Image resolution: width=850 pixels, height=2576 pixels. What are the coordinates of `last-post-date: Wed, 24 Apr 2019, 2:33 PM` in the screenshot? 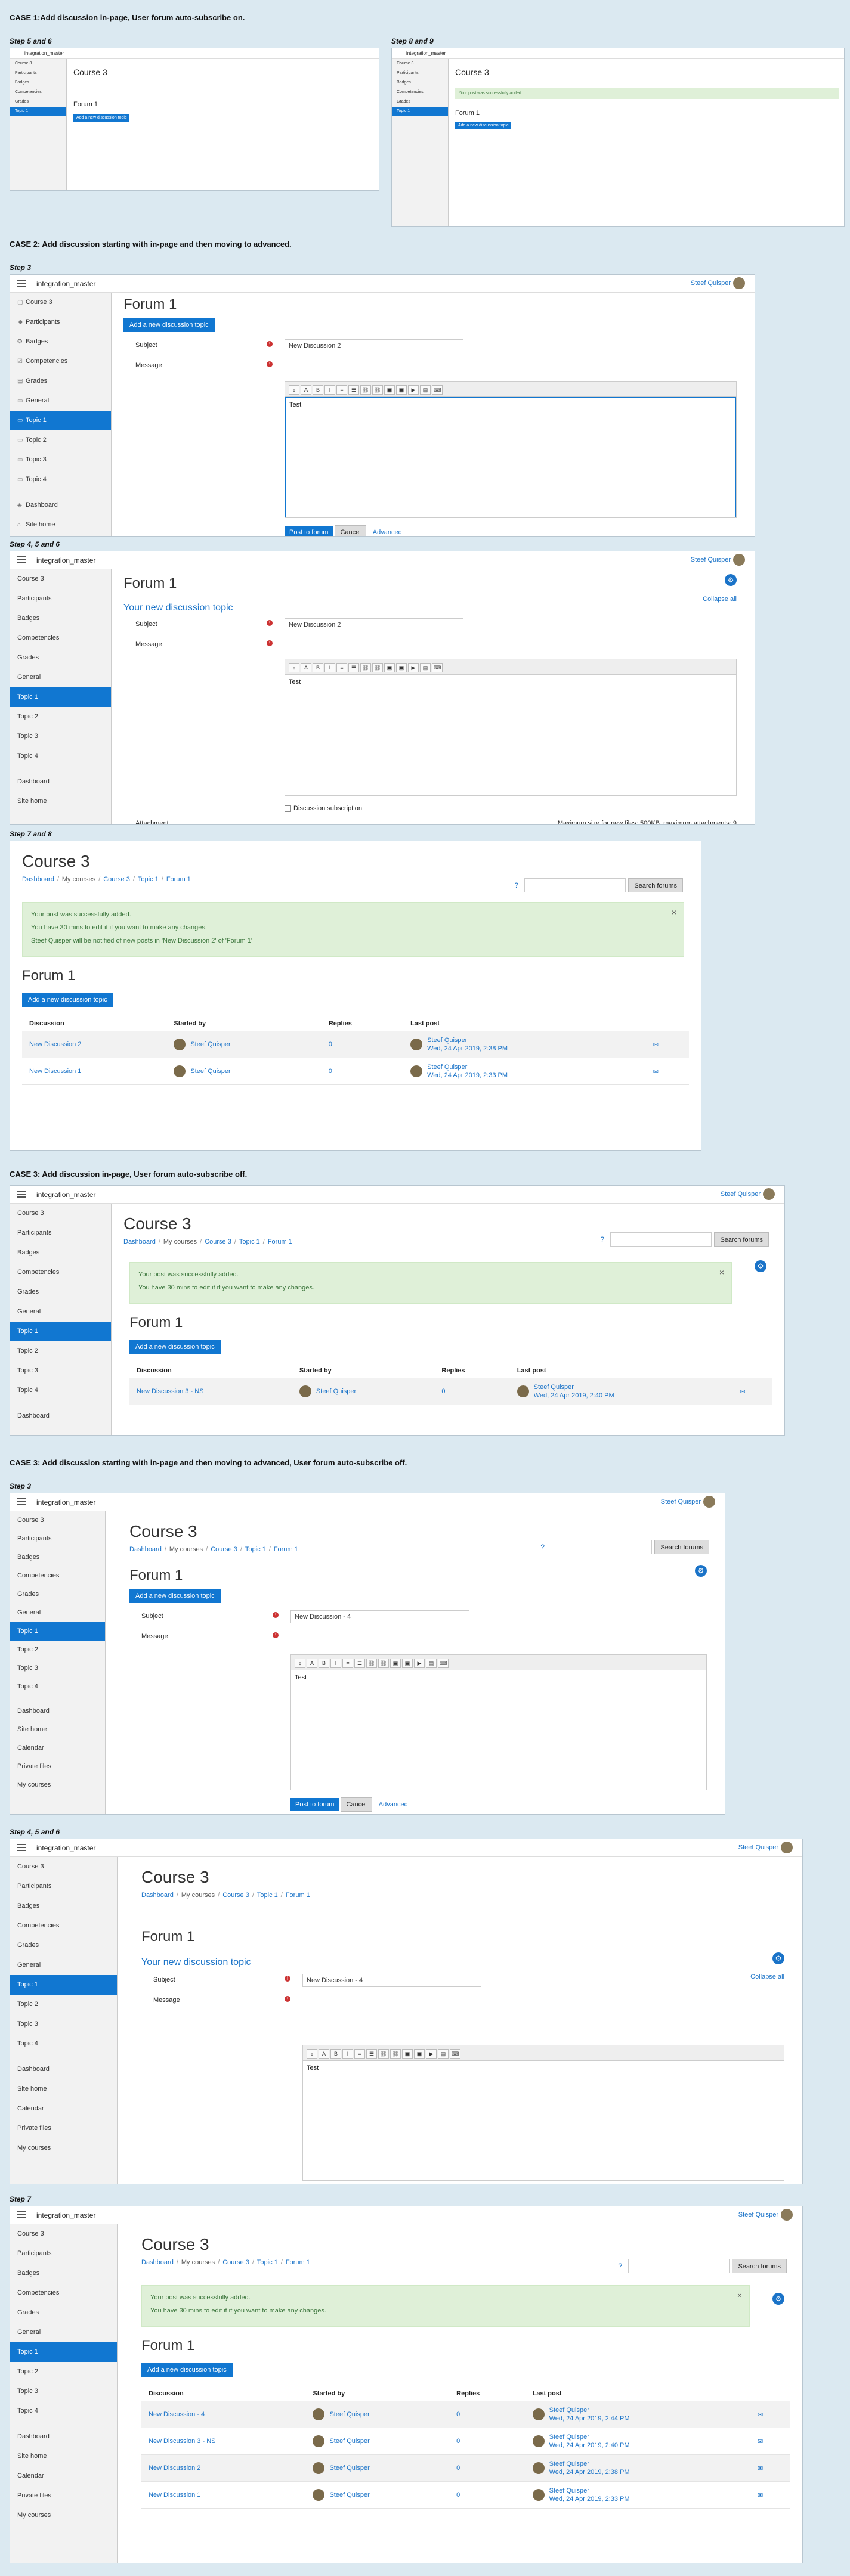 It's located at (467, 1075).